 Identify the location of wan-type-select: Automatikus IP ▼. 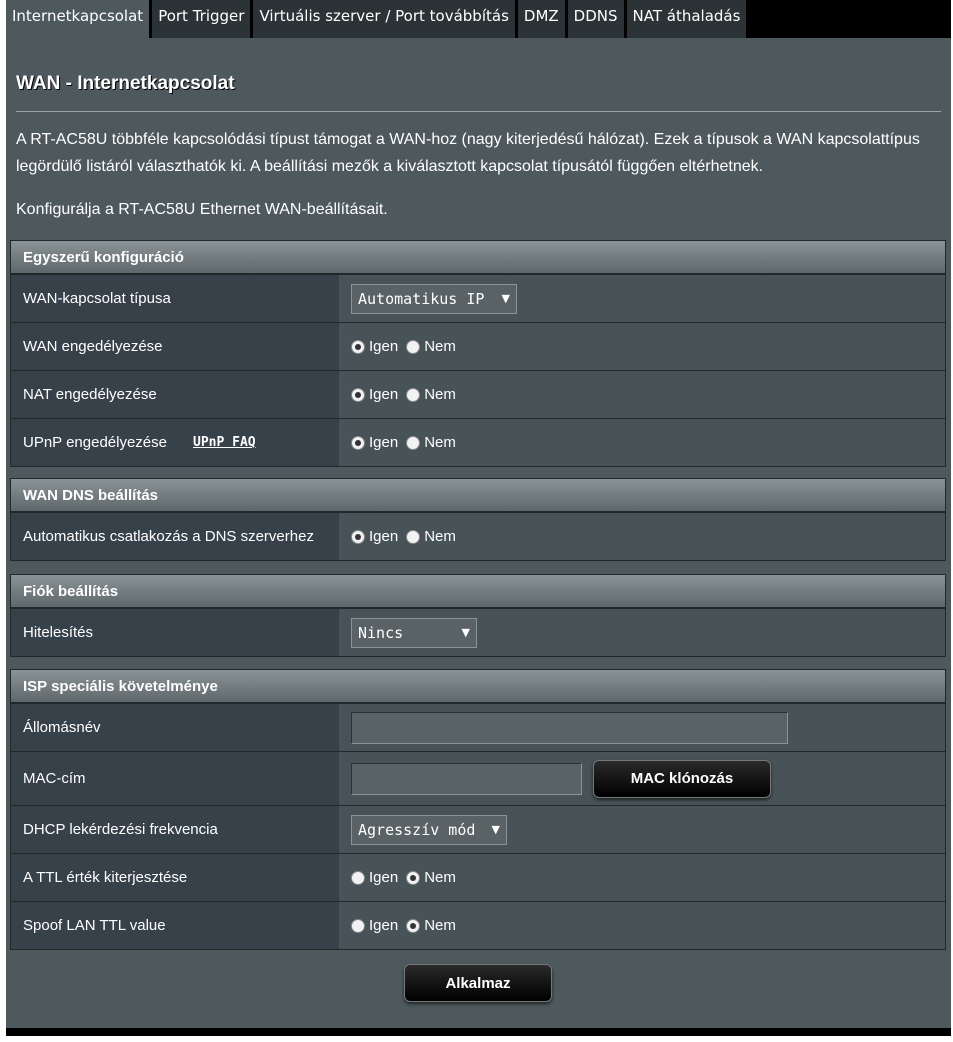
(434, 298).